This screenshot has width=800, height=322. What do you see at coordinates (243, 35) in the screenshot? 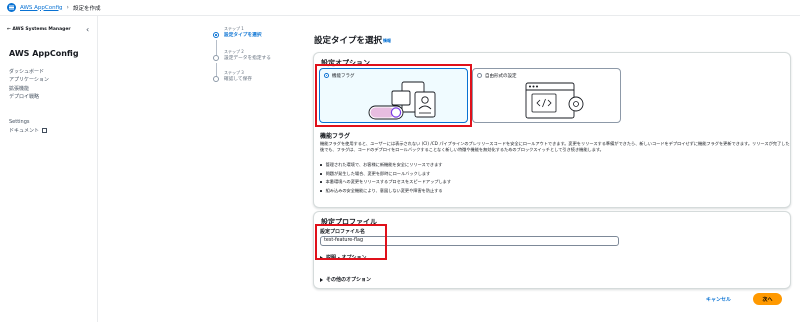
I see `step-name: 設定タイプを選択` at bounding box center [243, 35].